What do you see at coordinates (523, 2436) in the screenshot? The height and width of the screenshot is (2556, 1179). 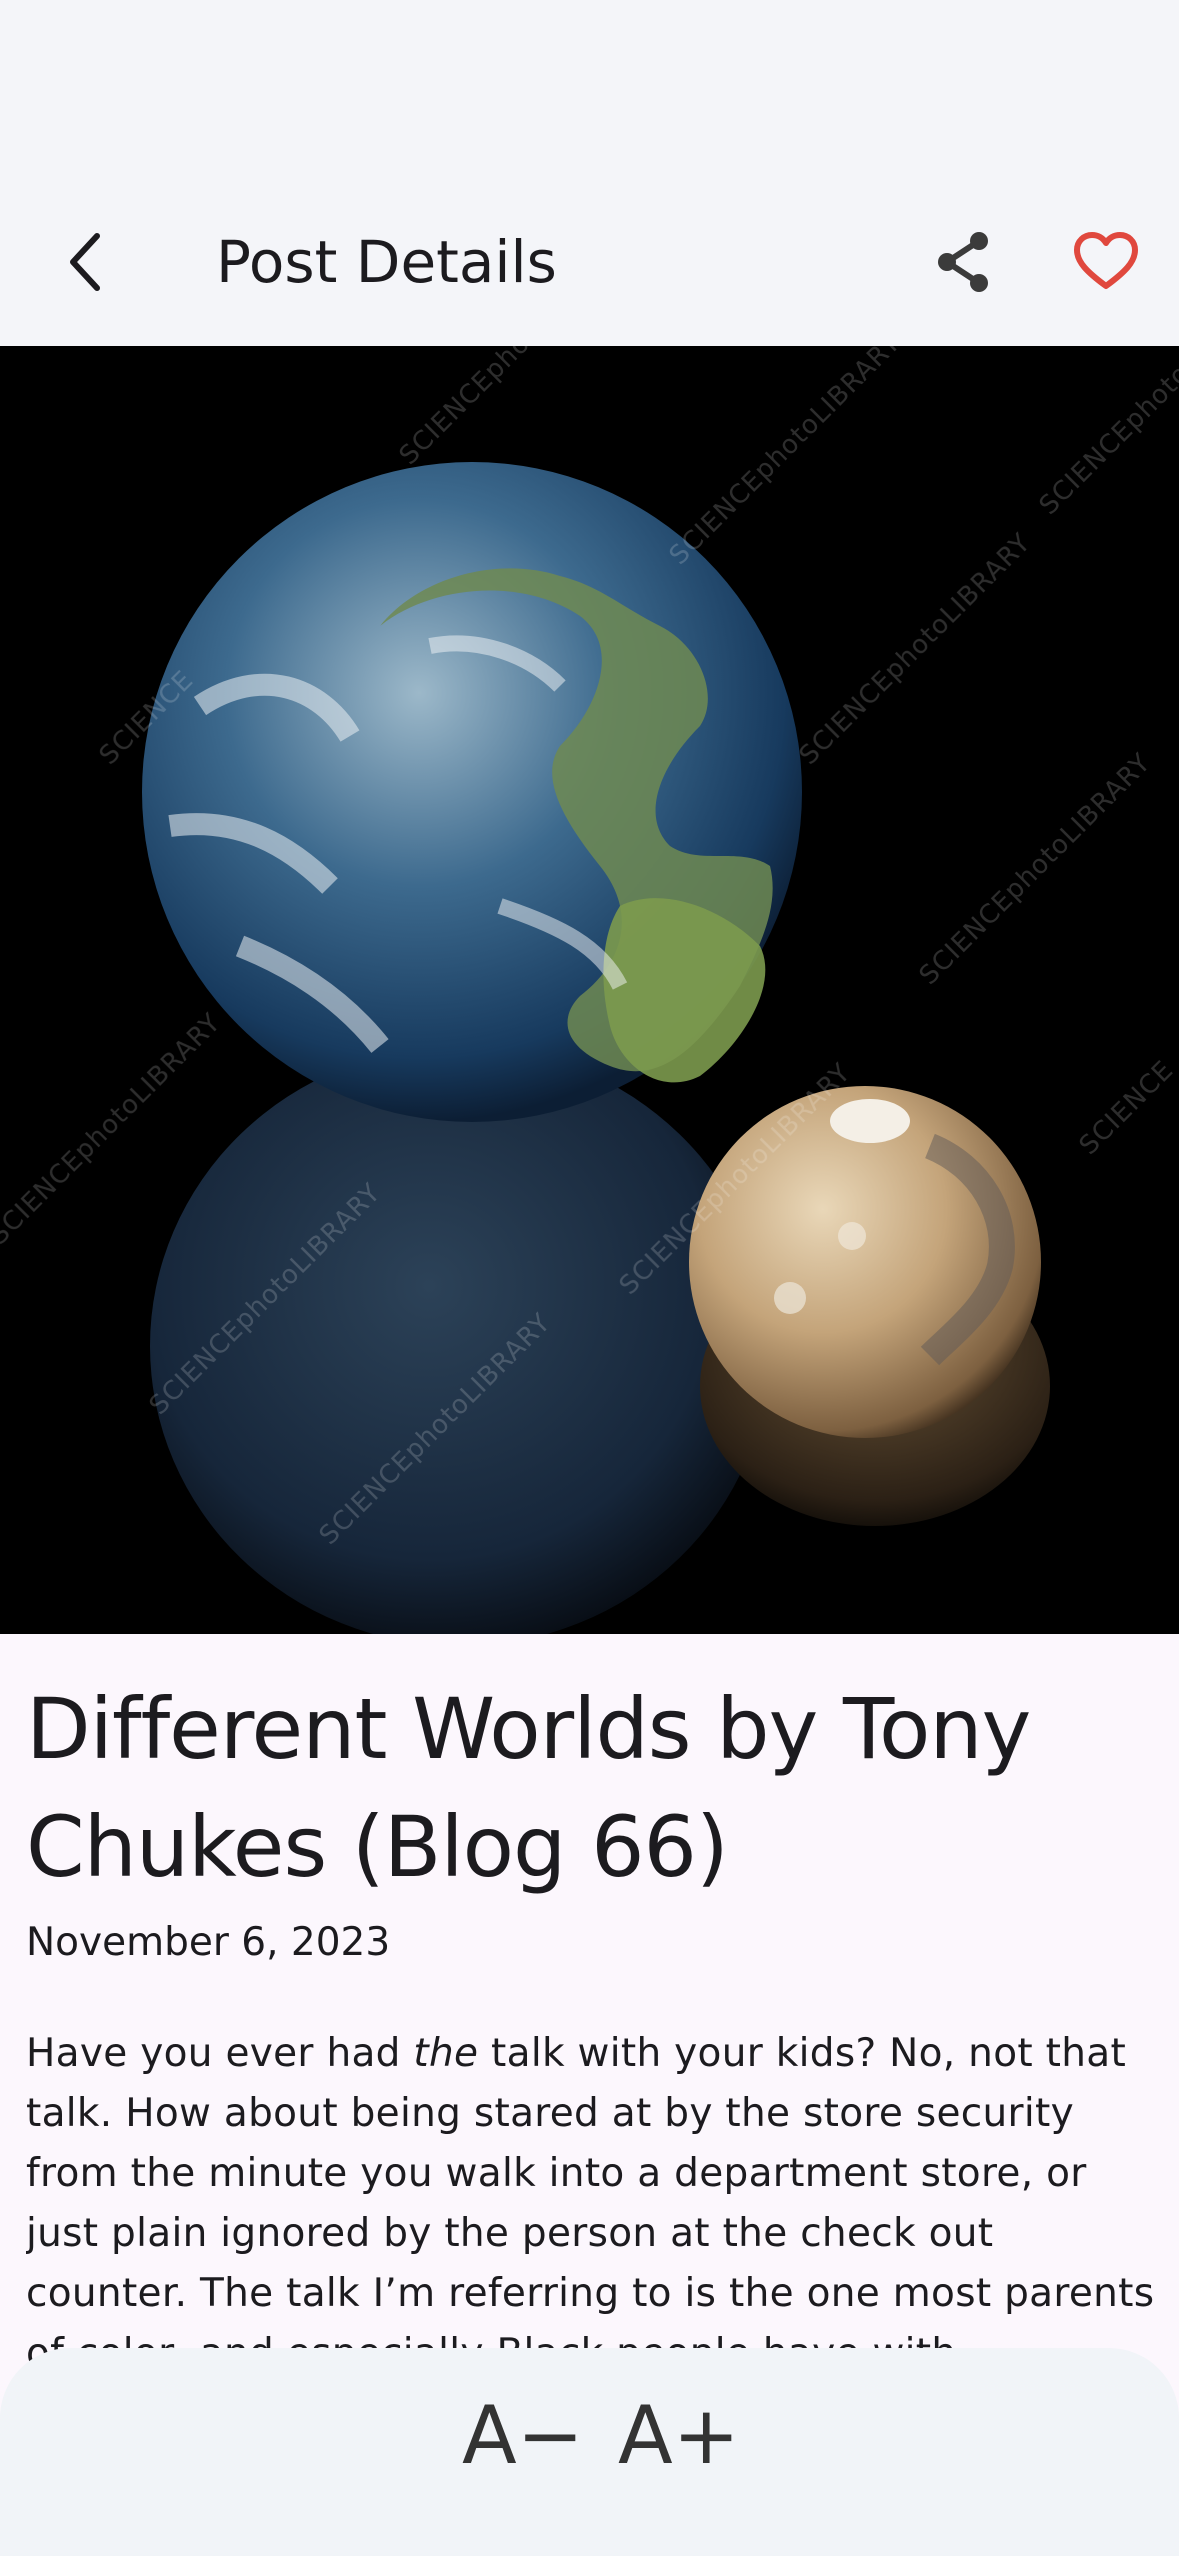 I see `decrease-font-button: A−` at bounding box center [523, 2436].